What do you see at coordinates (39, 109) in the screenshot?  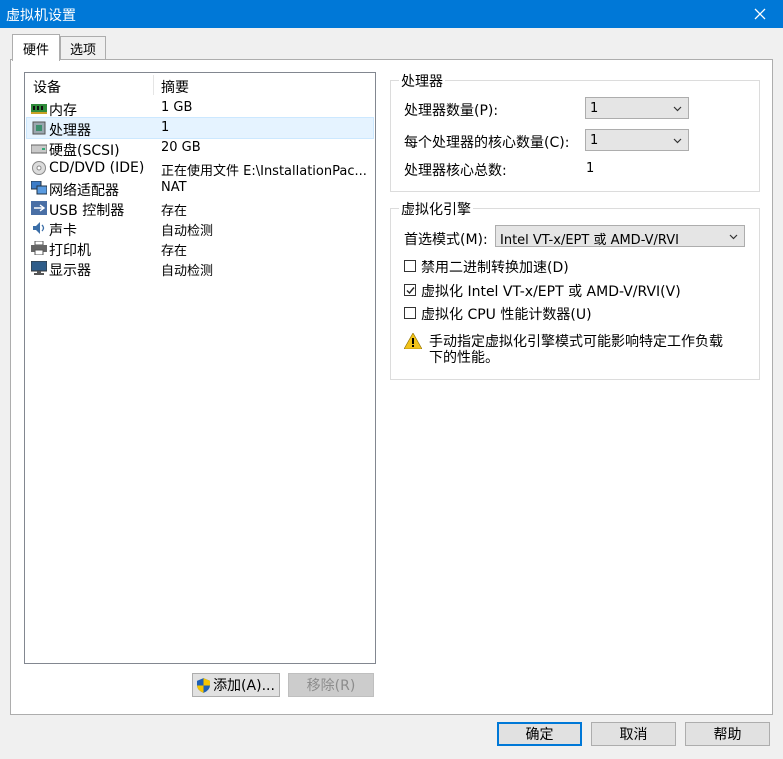 I see `memory-icon` at bounding box center [39, 109].